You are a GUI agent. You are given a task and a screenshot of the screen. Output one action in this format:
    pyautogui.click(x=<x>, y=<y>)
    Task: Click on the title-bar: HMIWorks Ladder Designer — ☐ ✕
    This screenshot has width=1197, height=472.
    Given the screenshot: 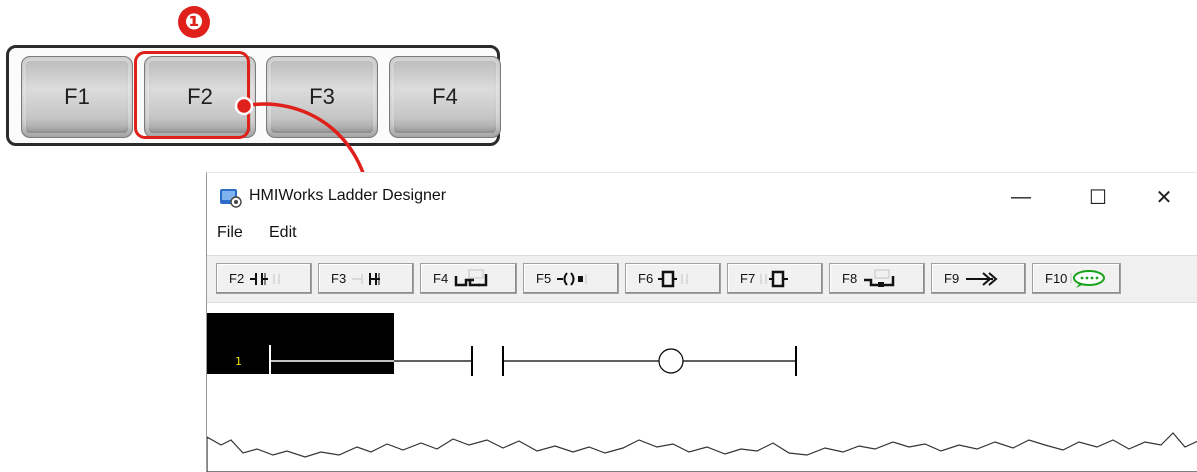 What is the action you would take?
    pyautogui.click(x=702, y=196)
    